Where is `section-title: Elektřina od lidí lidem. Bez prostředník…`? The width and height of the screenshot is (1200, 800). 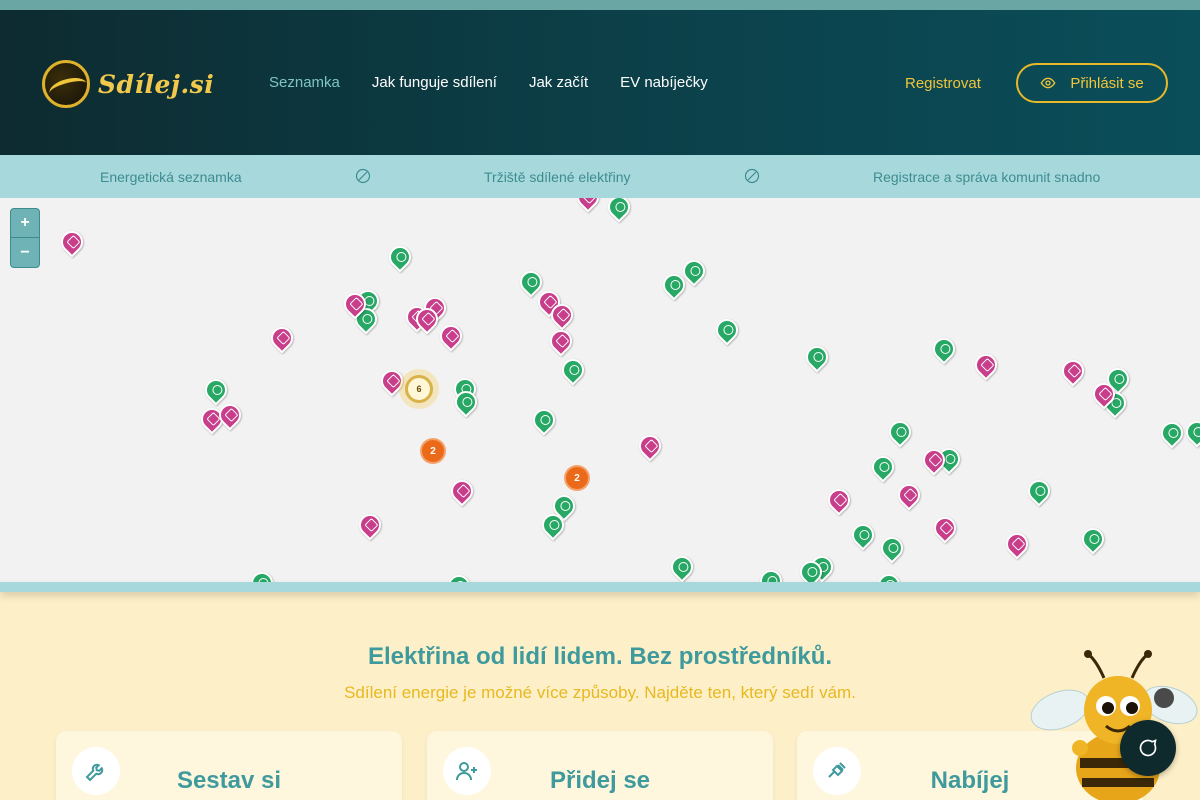 section-title: Elektřina od lidí lidem. Bez prostředník… is located at coordinates (600, 656).